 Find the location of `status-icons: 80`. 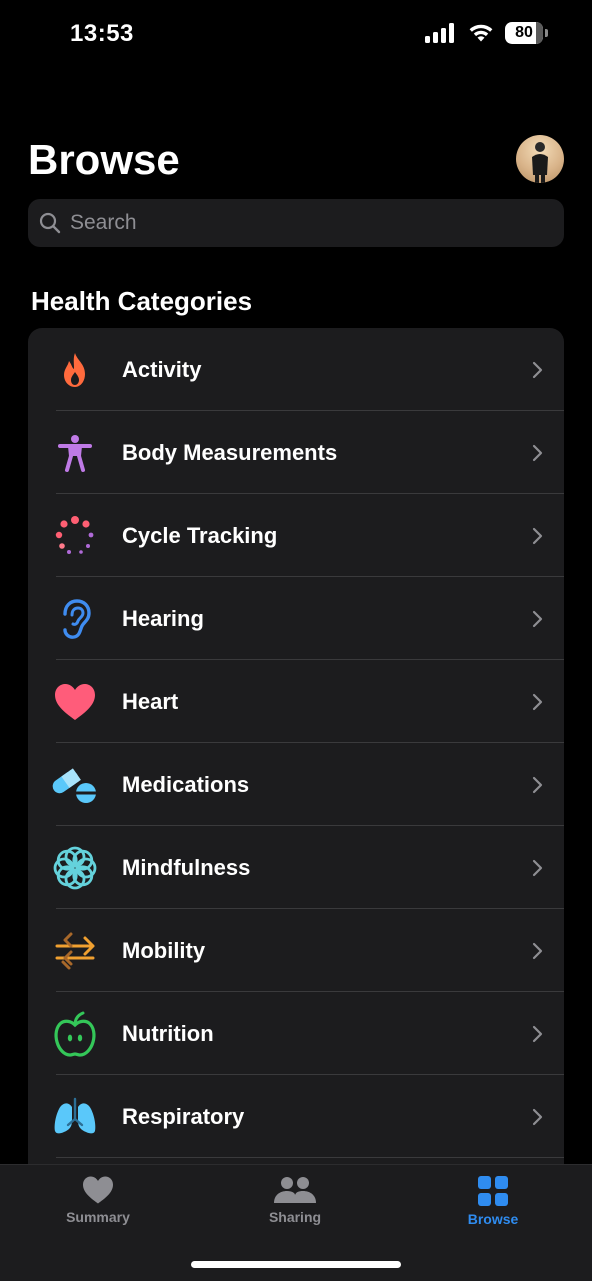

status-icons: 80 is located at coordinates (486, 33).